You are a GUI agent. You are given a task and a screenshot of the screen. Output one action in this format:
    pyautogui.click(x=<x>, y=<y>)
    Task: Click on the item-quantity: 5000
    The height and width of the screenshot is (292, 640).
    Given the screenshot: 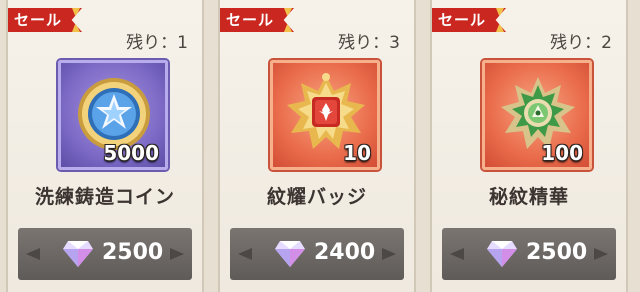 What is the action you would take?
    pyautogui.click(x=131, y=153)
    